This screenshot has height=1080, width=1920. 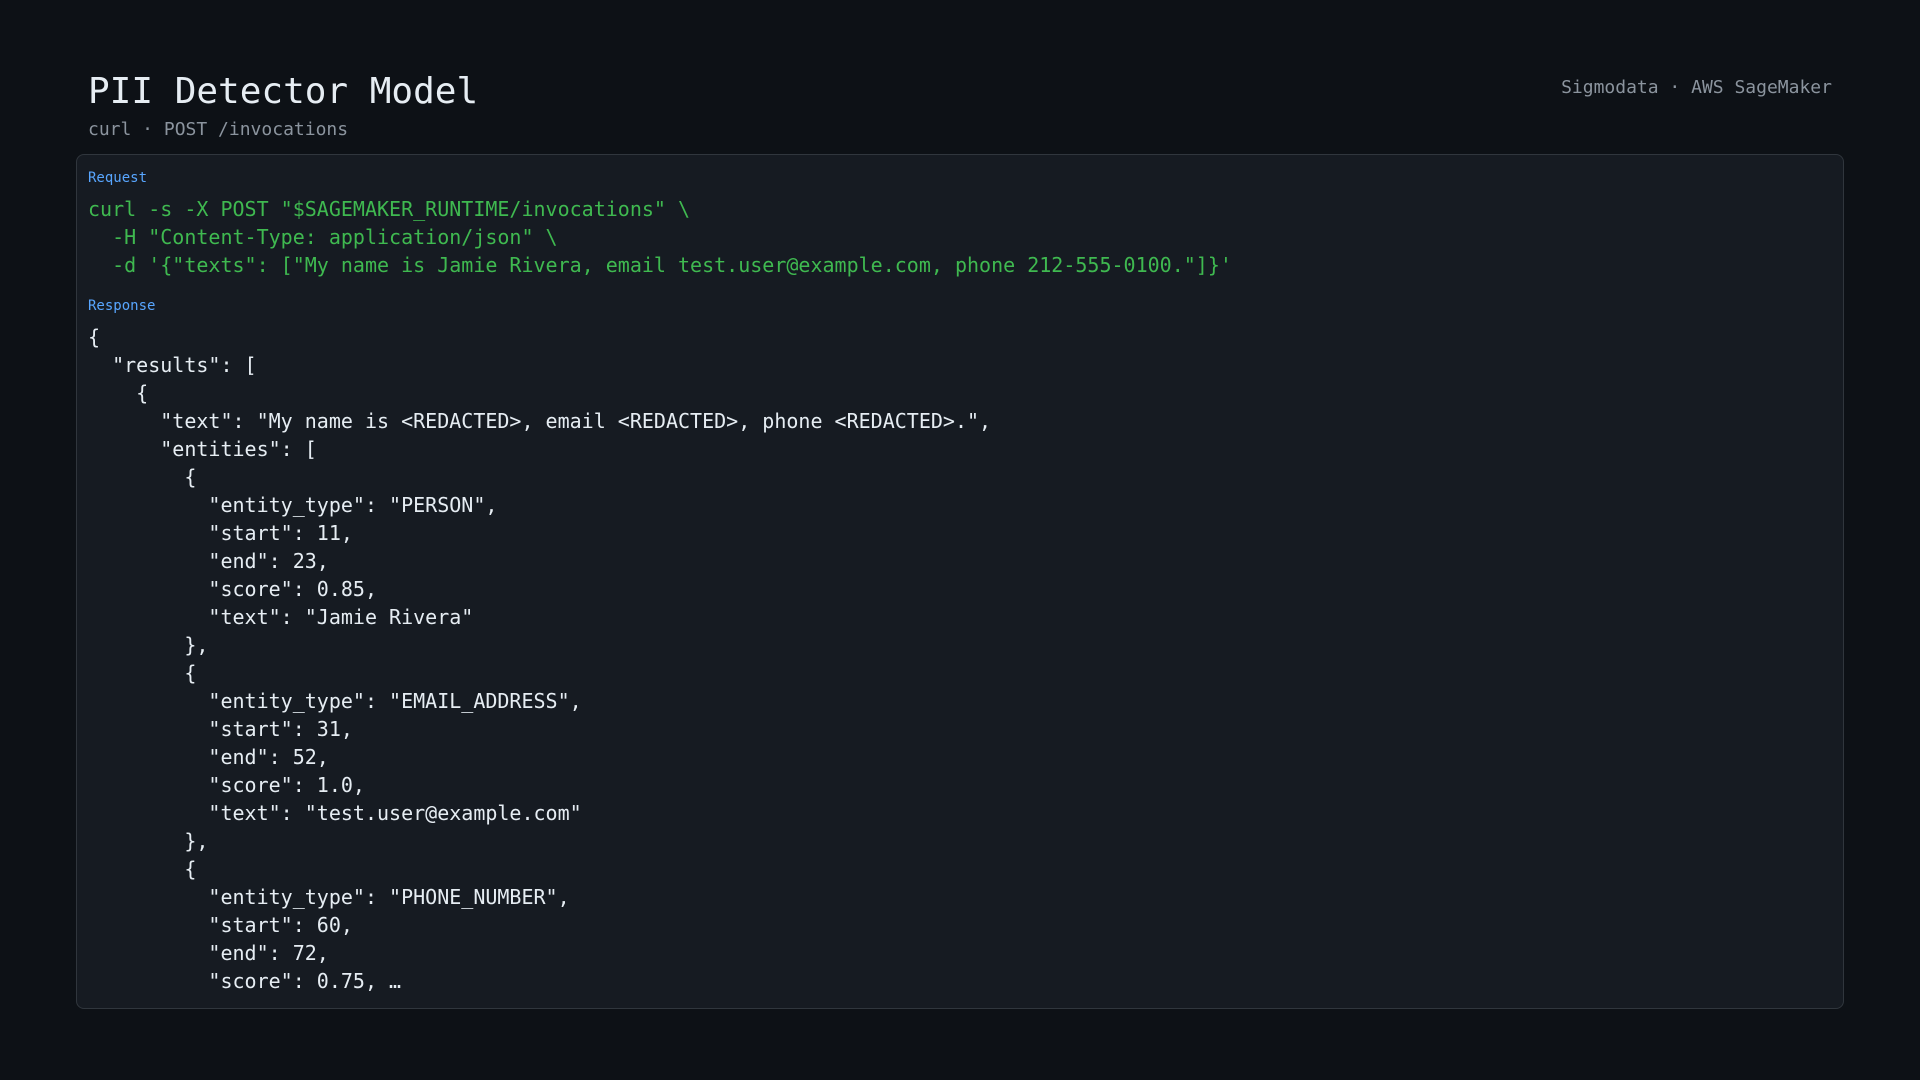 I want to click on response-code-line: "score": 0.85,, so click(x=232, y=589).